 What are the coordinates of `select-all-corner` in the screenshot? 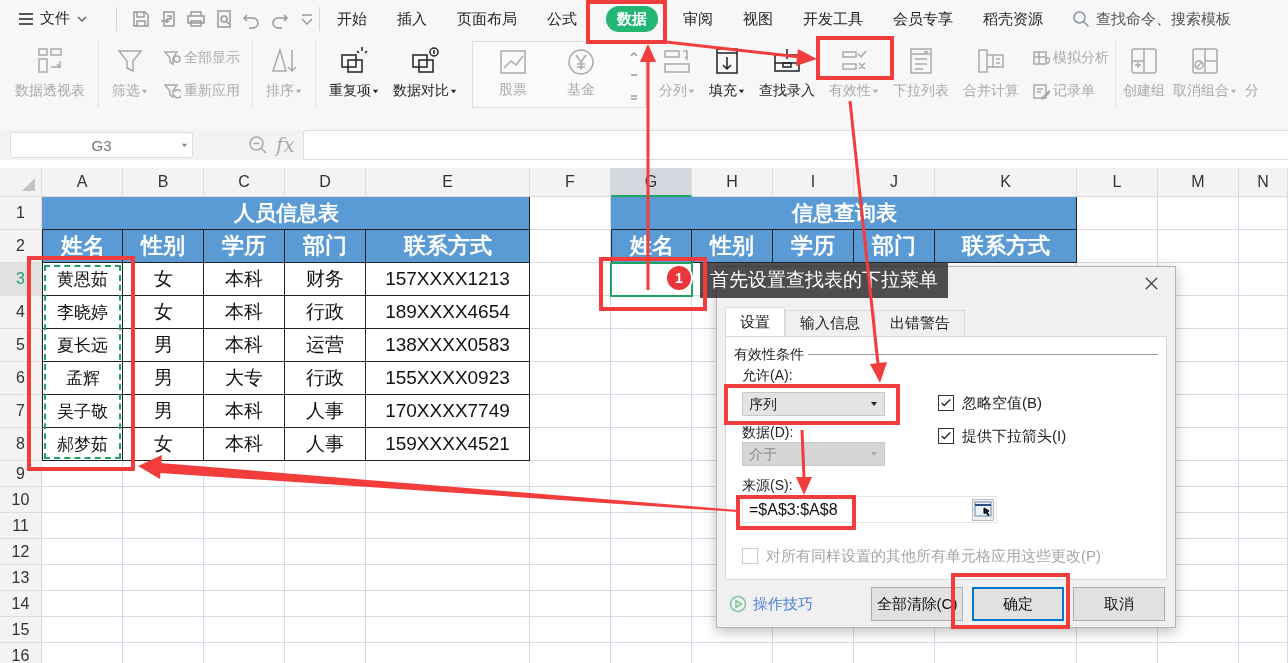 It's located at (21, 182).